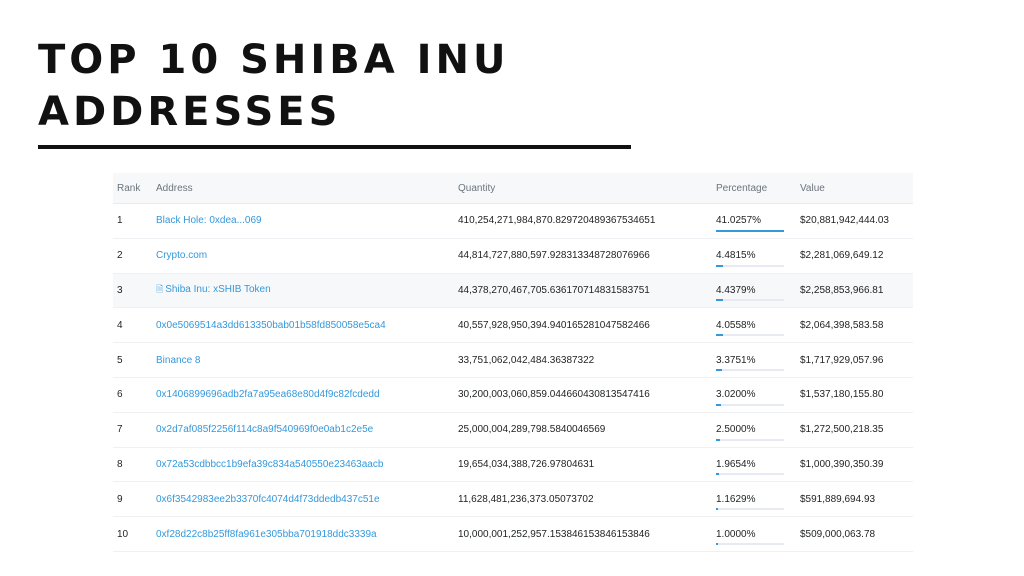  I want to click on percentage-cell-text: 2.5000%, so click(736, 430).